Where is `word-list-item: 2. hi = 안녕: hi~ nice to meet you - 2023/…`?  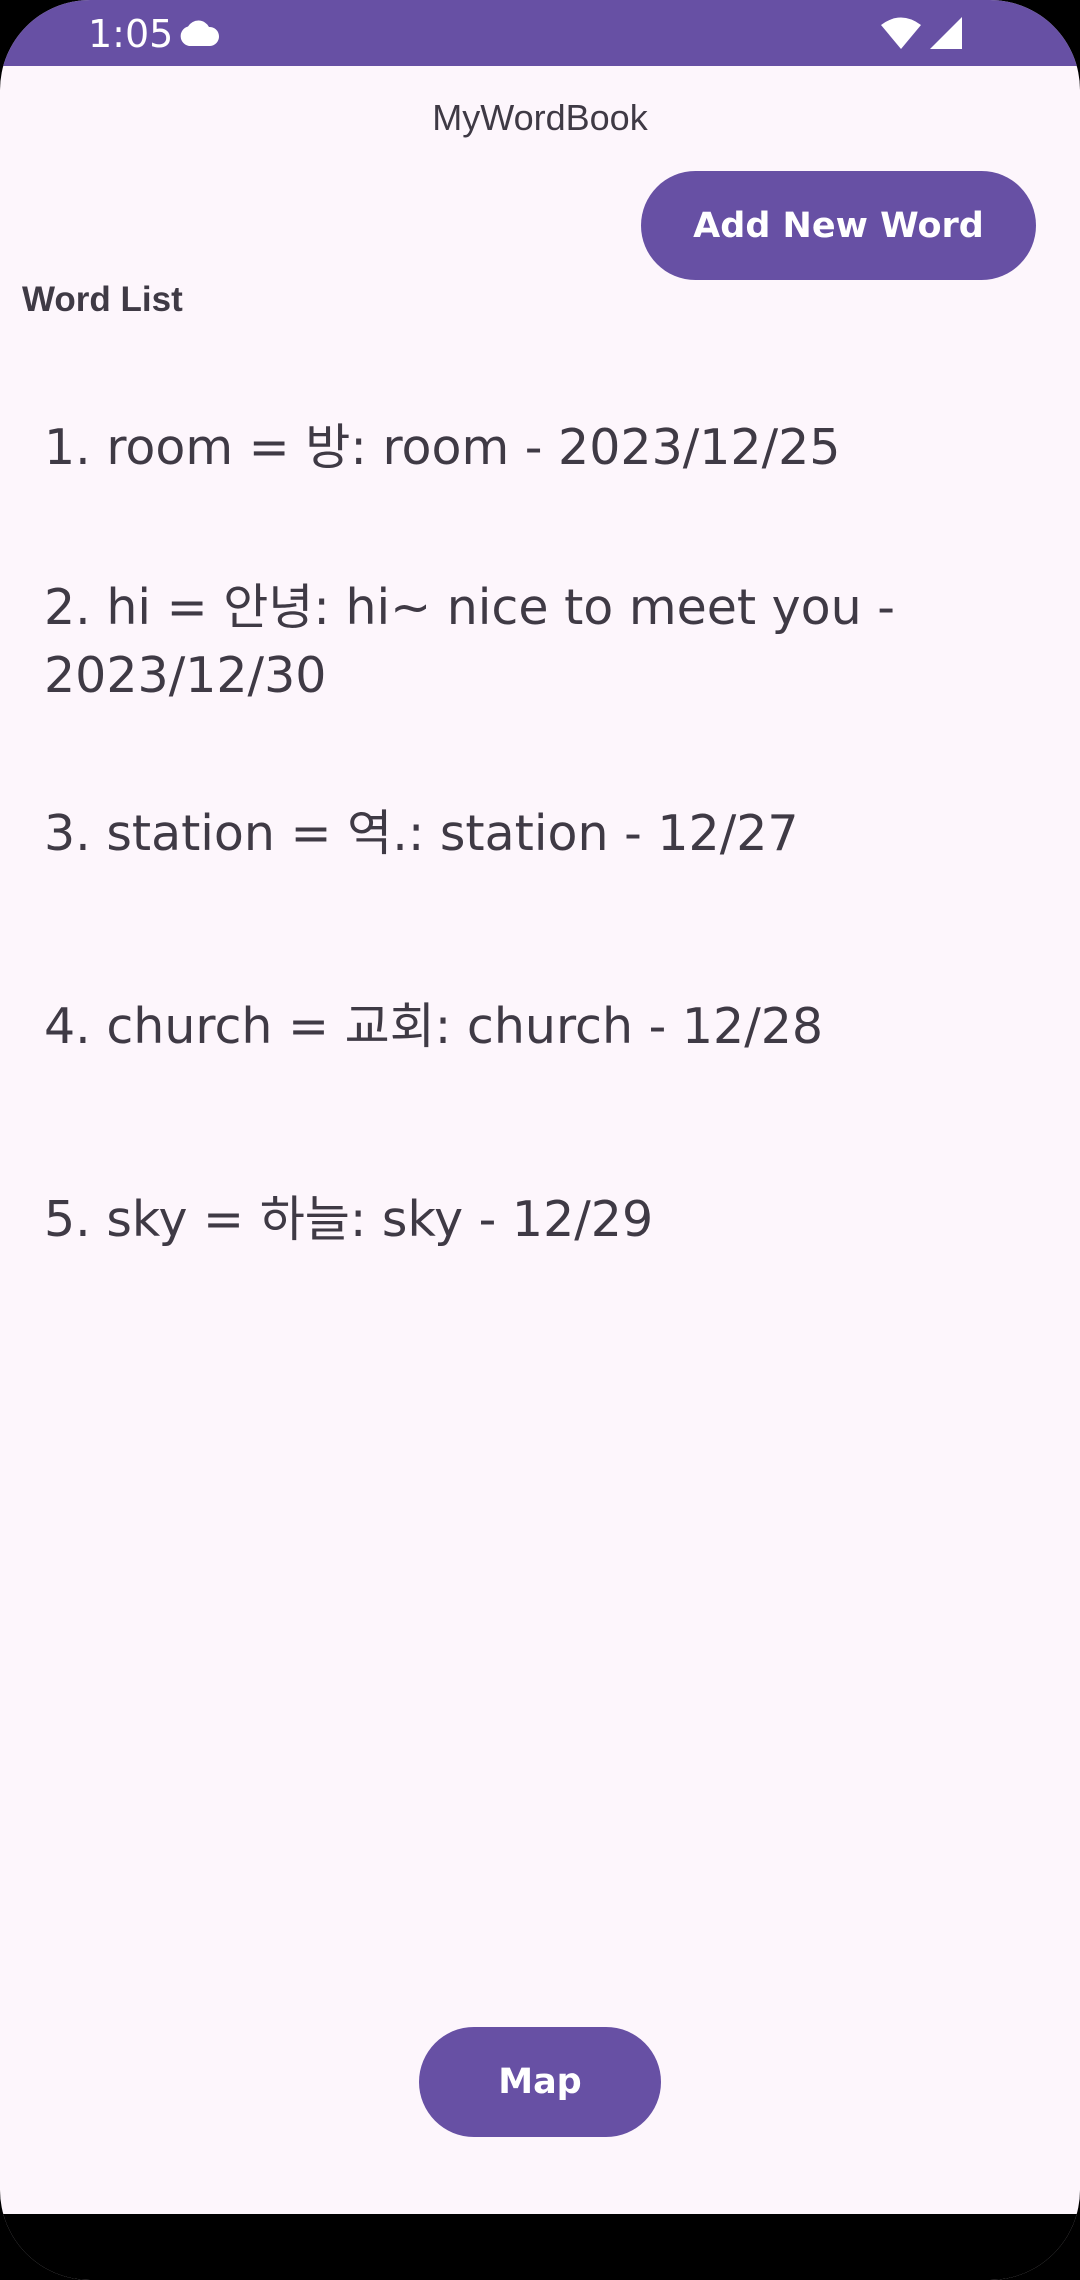
word-list-item: 2. hi = 안녕: hi~ nice to meet you - 2023/… is located at coordinates (484, 642).